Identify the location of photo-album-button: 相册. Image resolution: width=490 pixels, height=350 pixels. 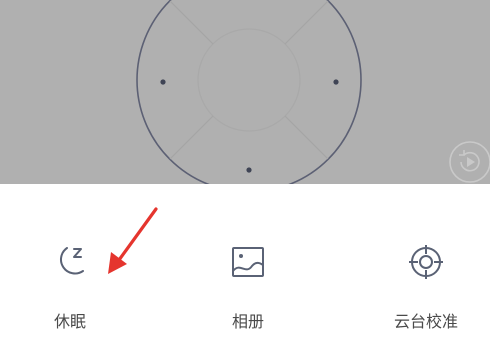
(248, 267).